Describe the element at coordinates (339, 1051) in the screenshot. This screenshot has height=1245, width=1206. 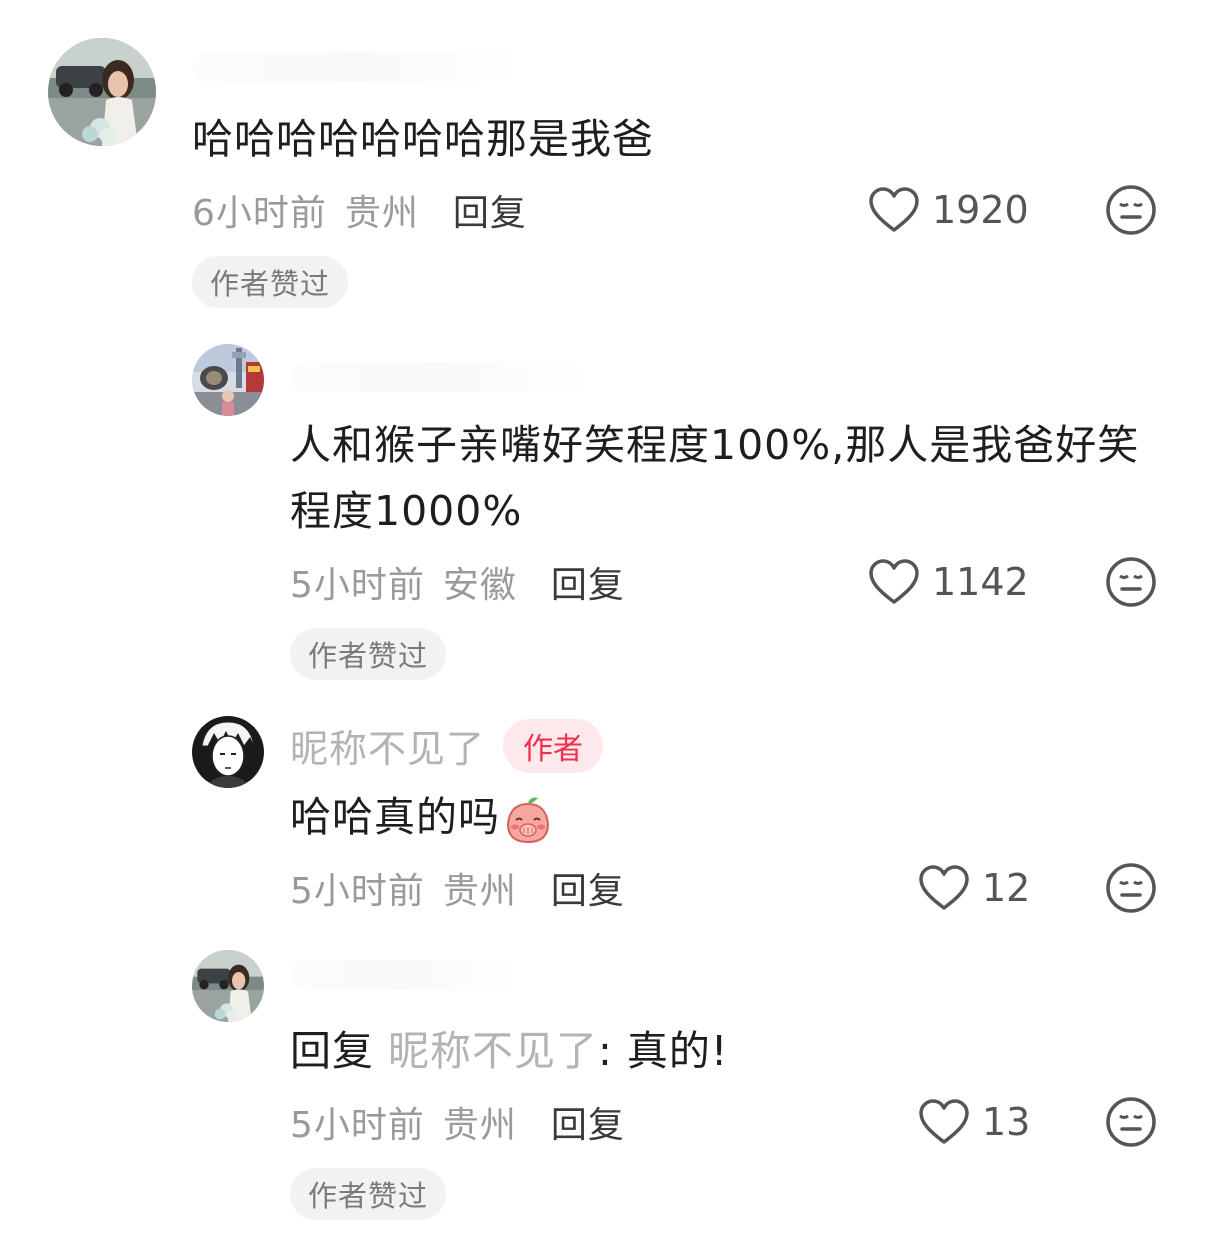
I see `reply-prefix: 回复` at that location.